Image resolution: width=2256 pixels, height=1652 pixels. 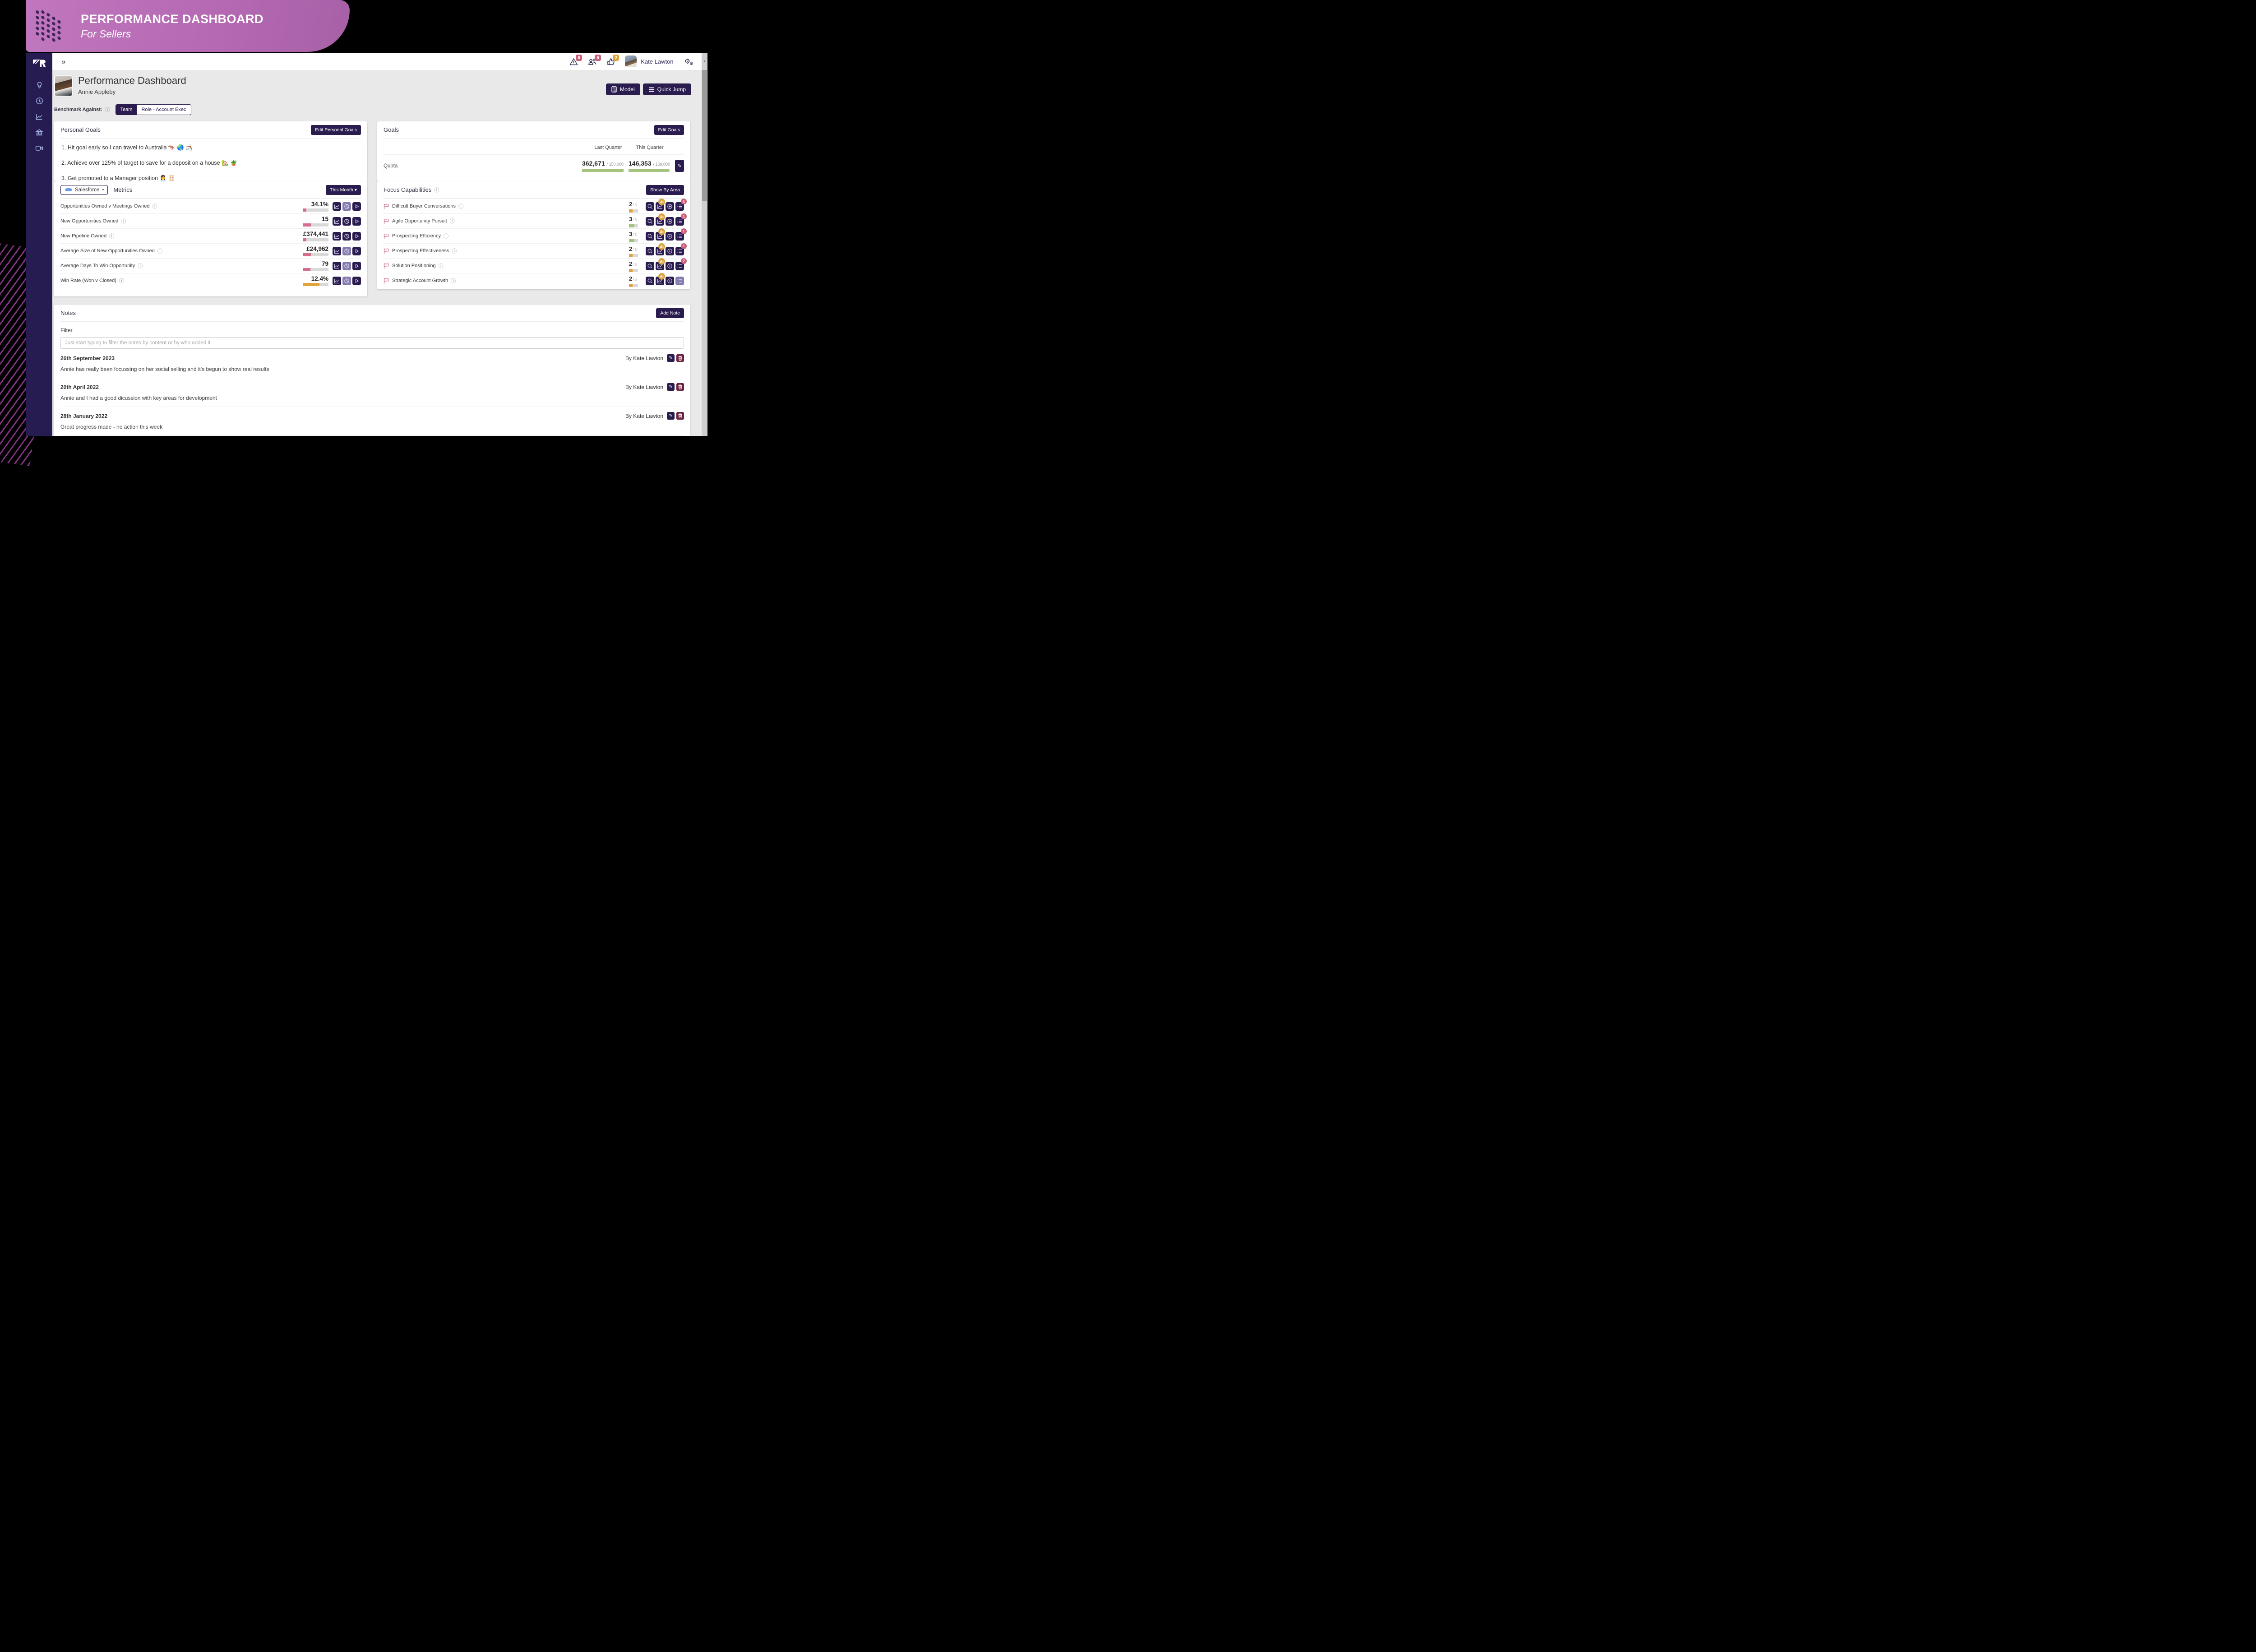 I want to click on scrollbar: ▲, so click(x=704, y=244).